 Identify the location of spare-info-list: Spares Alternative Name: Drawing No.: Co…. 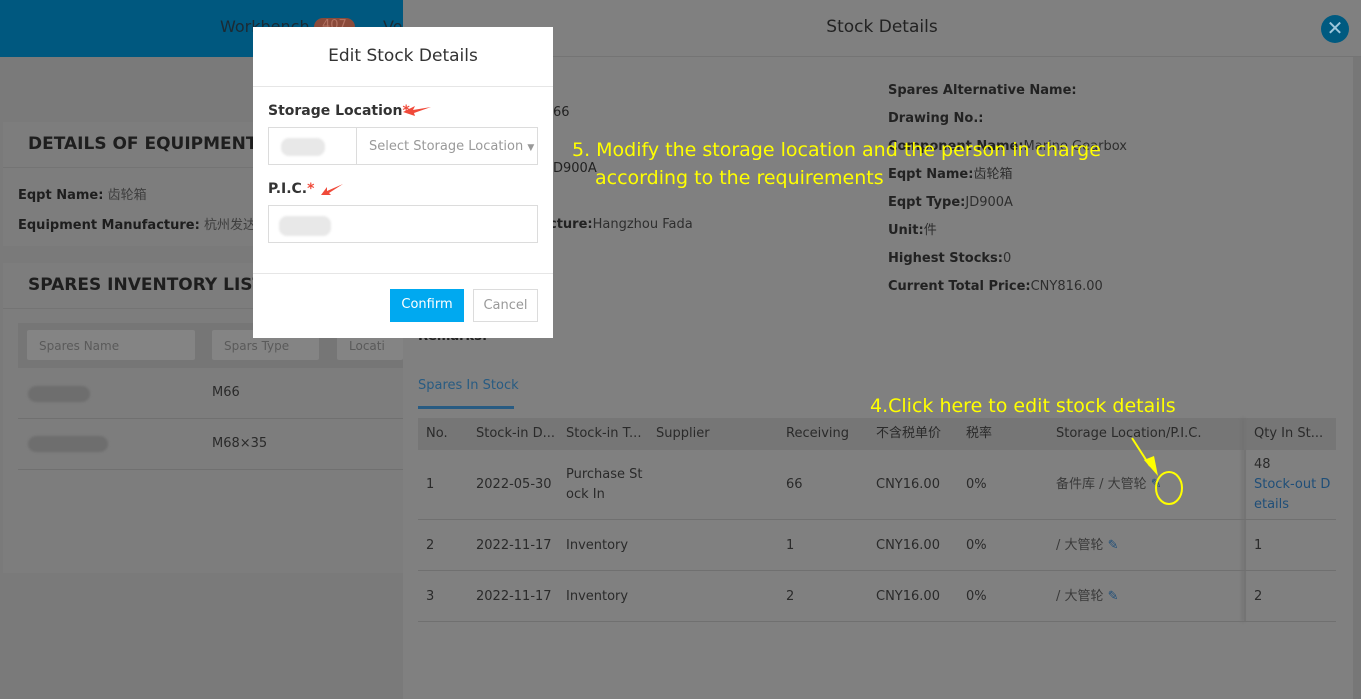
(1007, 188).